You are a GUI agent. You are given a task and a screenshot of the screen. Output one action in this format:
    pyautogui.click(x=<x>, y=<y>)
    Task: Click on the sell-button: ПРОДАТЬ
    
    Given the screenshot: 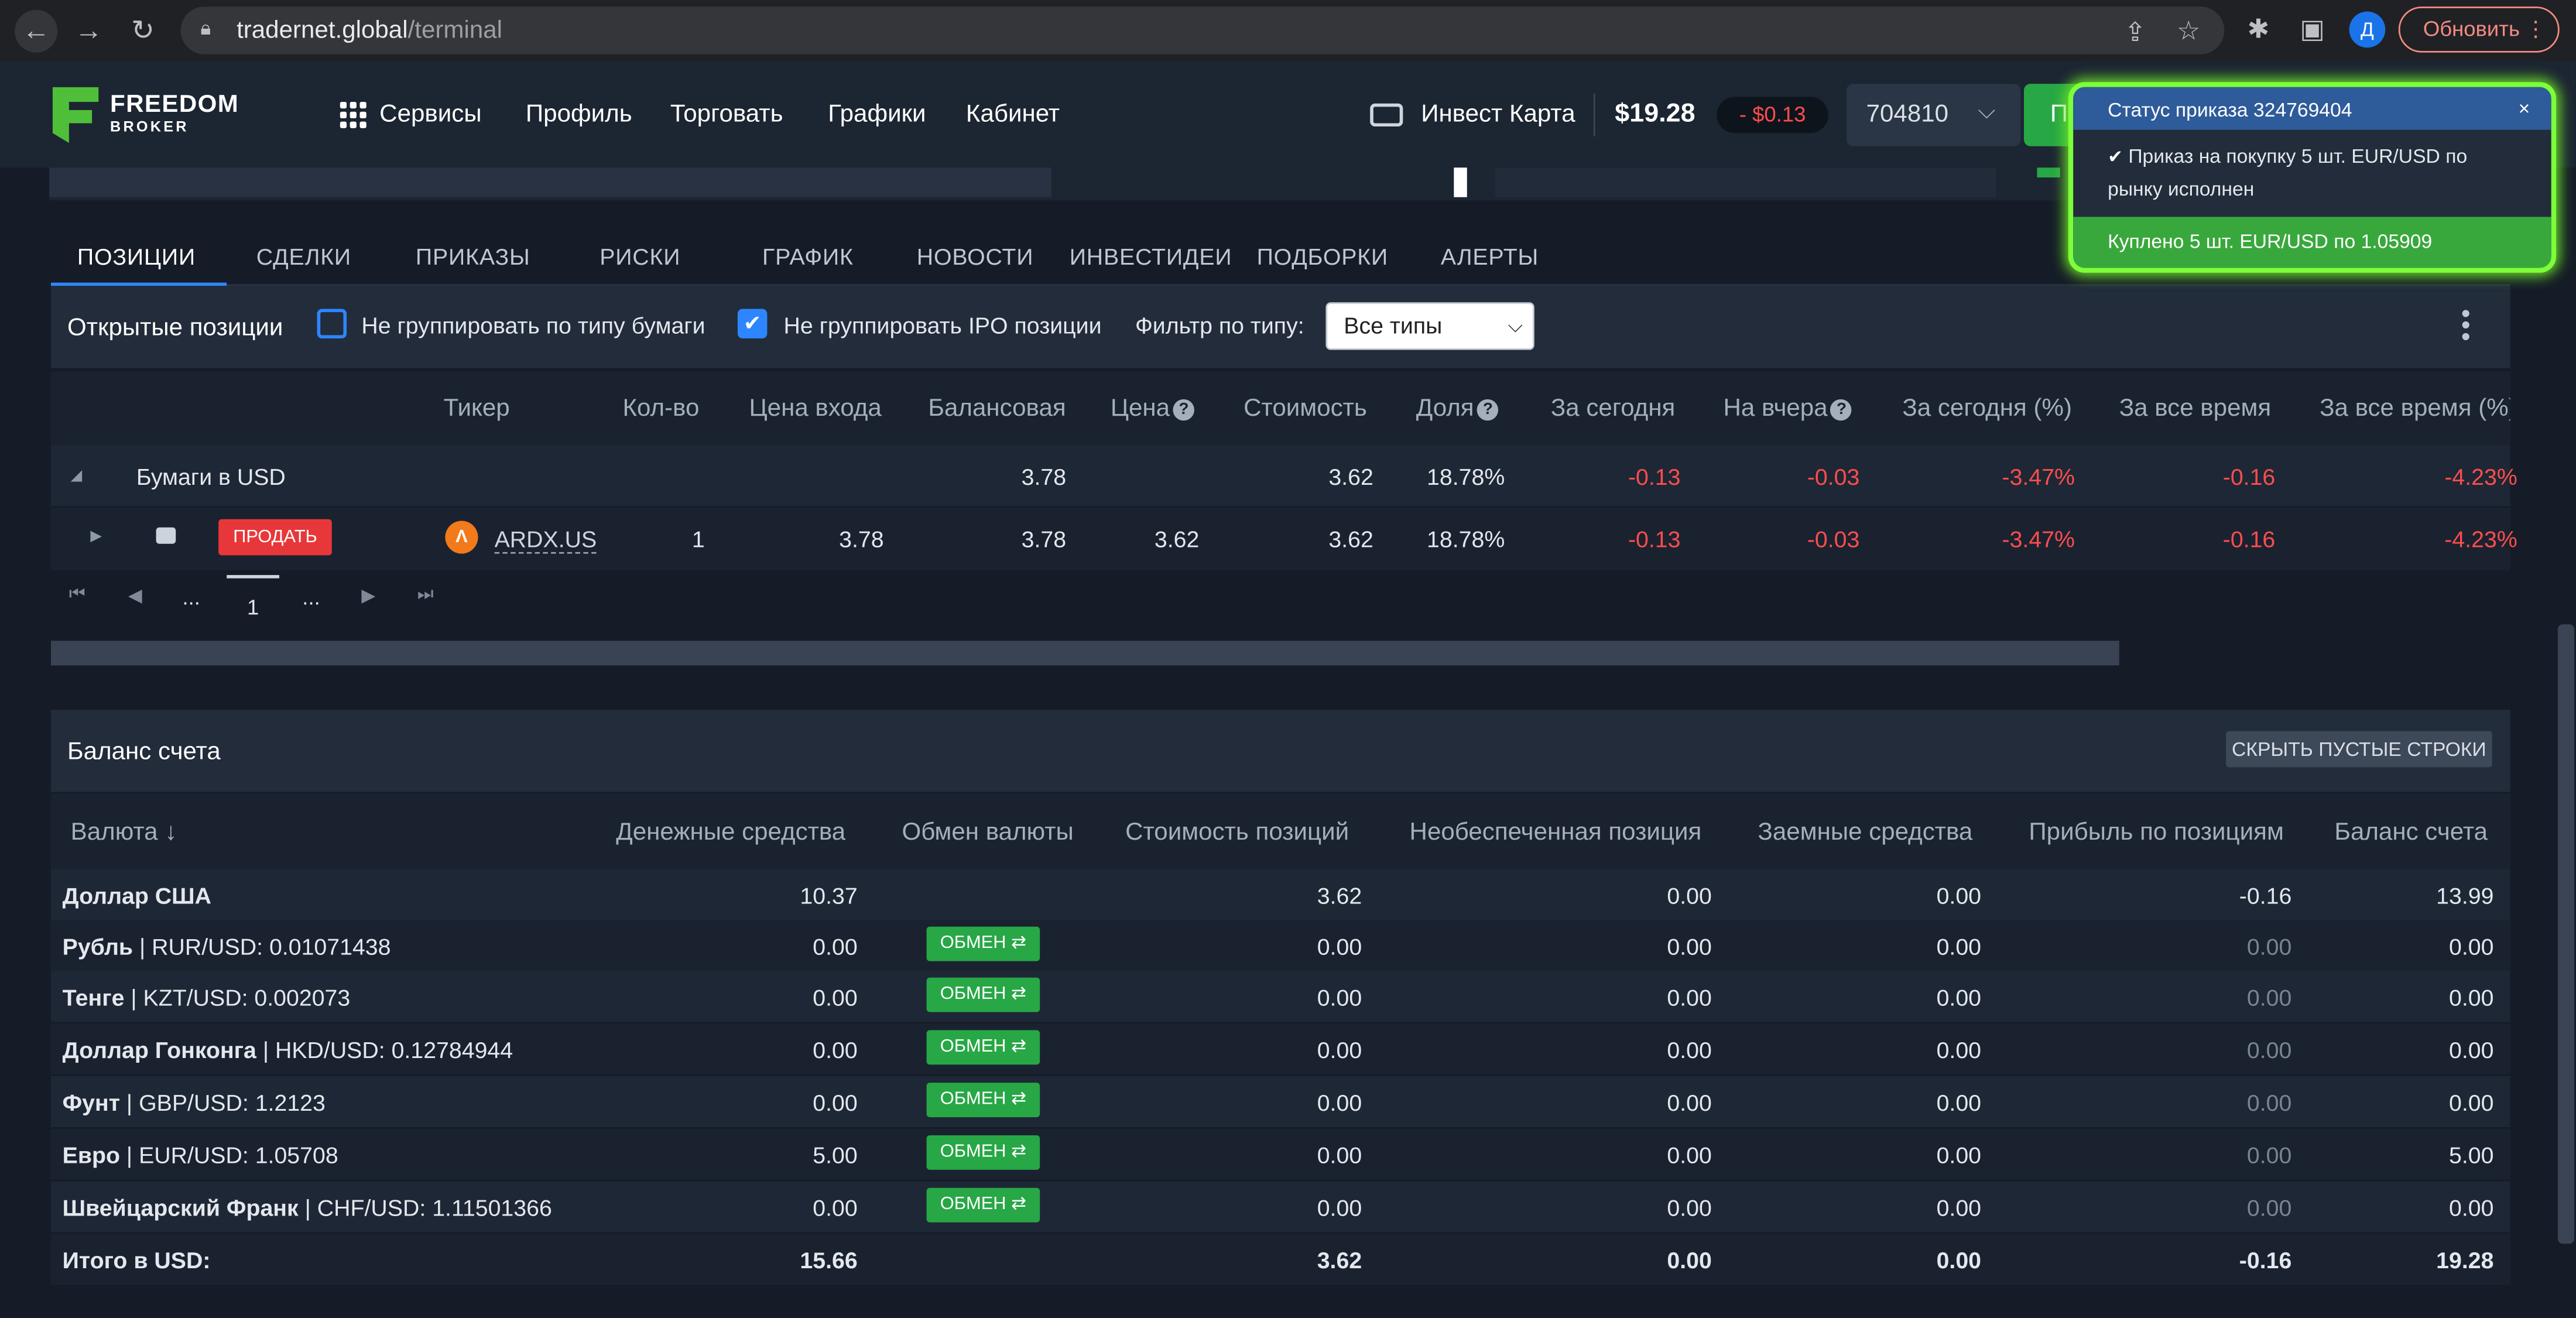 What is the action you would take?
    pyautogui.click(x=275, y=537)
    